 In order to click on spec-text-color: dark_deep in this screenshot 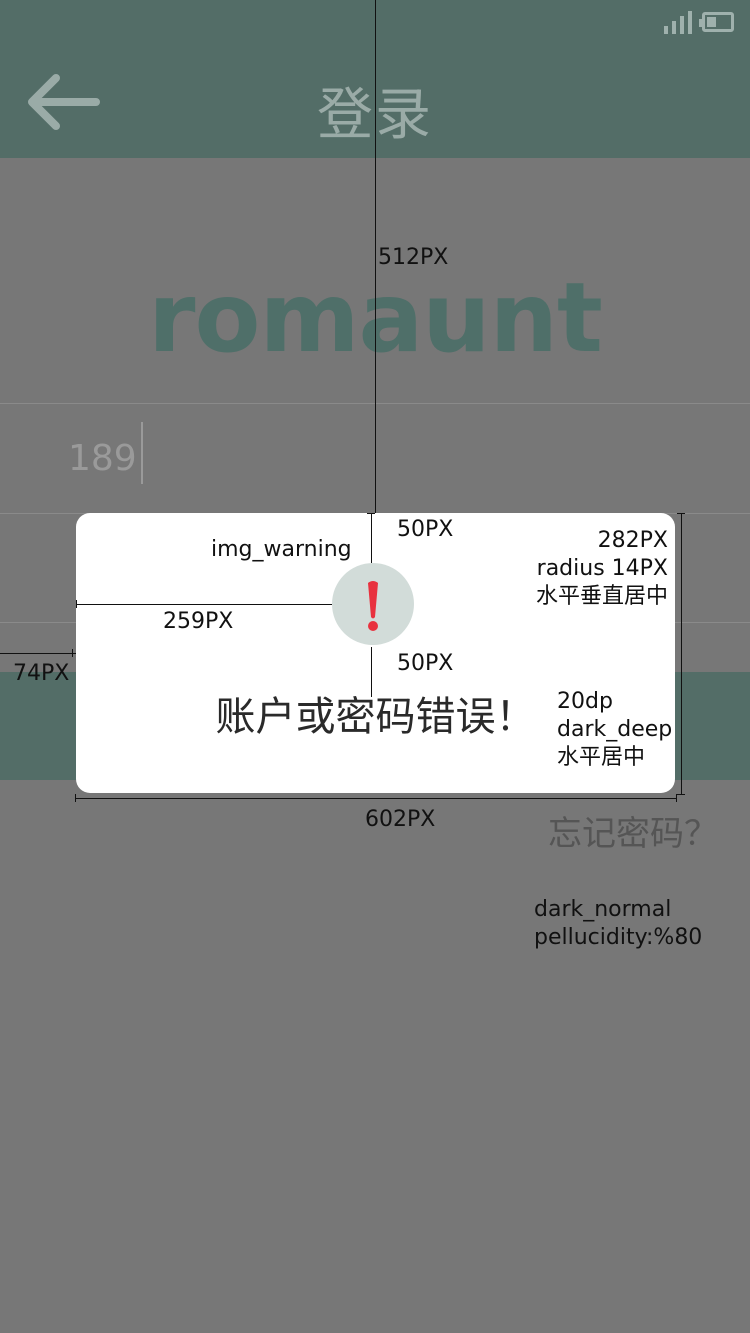, I will do `click(615, 729)`.